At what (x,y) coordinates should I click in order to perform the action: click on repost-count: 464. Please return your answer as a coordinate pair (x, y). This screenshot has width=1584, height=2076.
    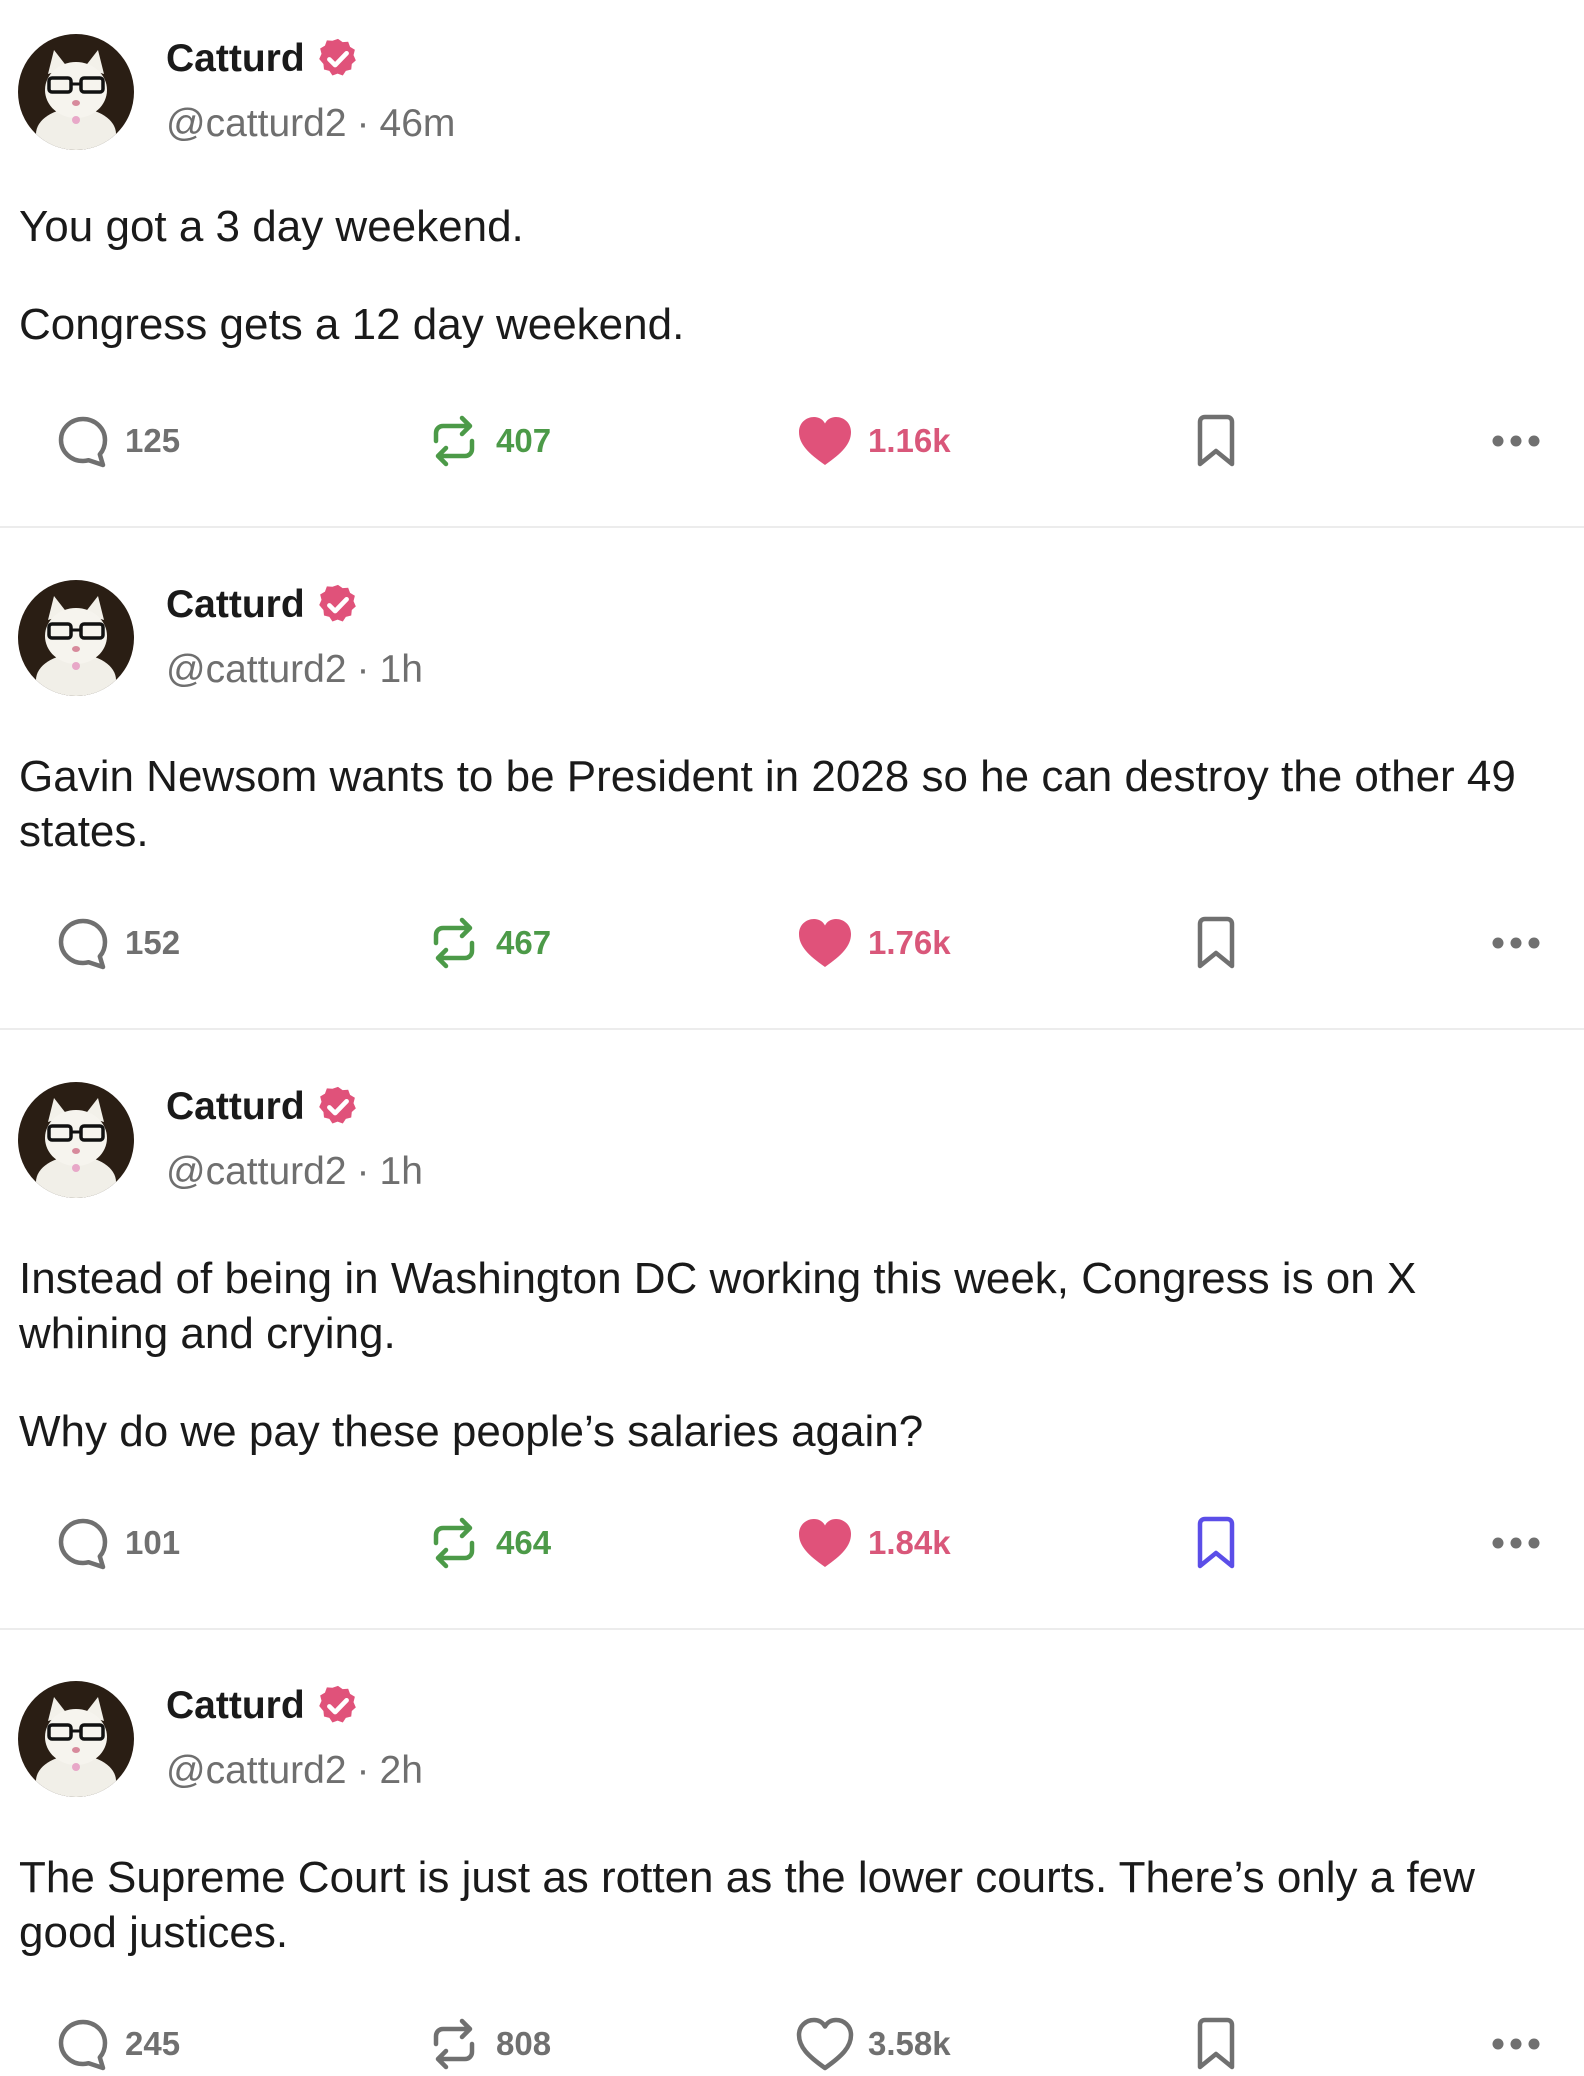
    Looking at the image, I should click on (524, 1542).